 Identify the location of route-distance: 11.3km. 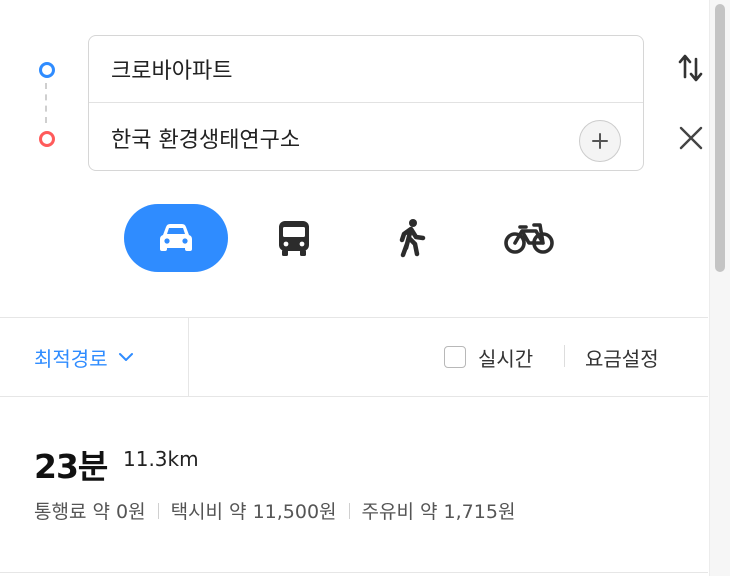
(161, 459).